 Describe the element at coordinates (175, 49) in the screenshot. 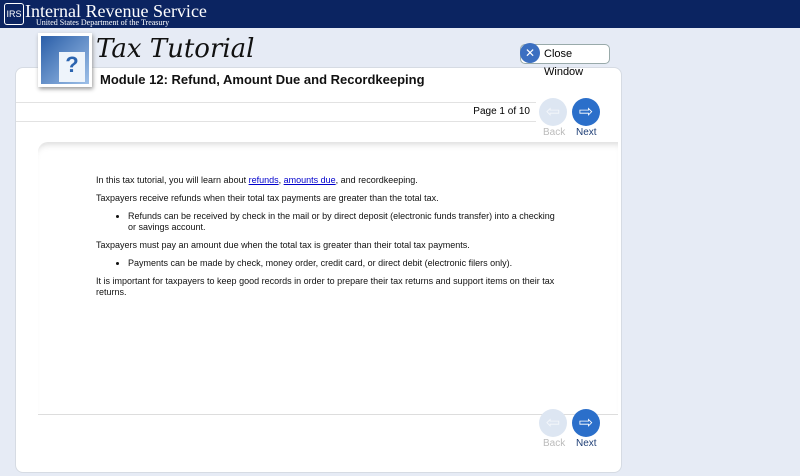

I see `app-title: Tax Tutorial` at that location.